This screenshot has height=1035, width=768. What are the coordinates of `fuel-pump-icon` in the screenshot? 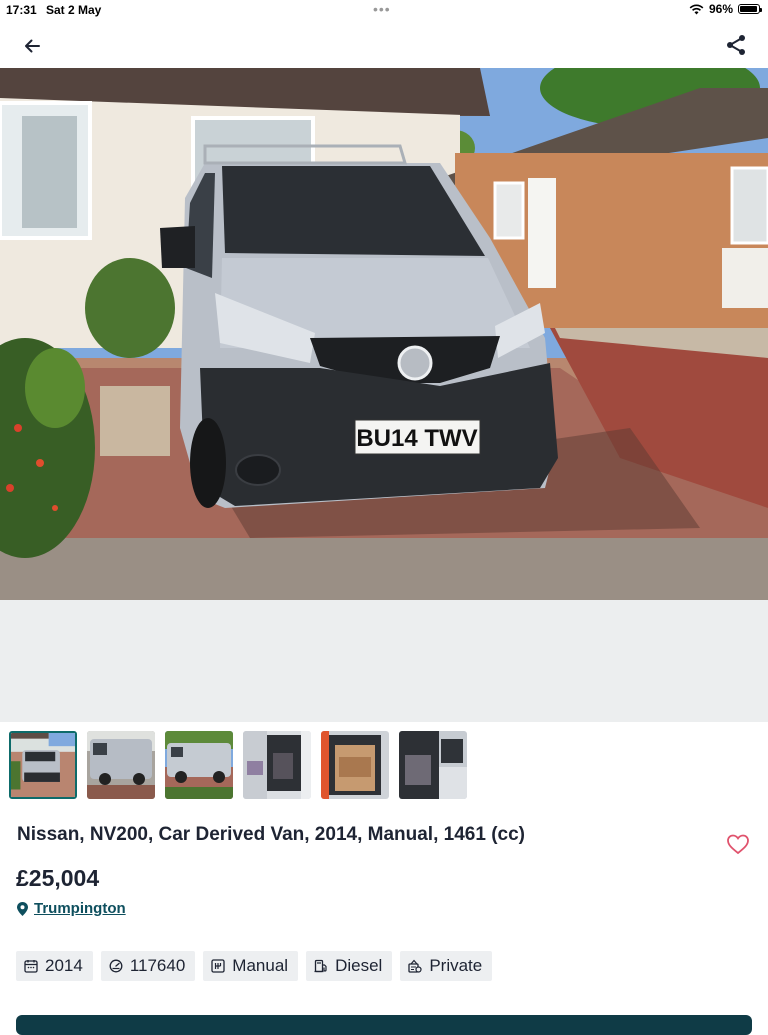 It's located at (320, 966).